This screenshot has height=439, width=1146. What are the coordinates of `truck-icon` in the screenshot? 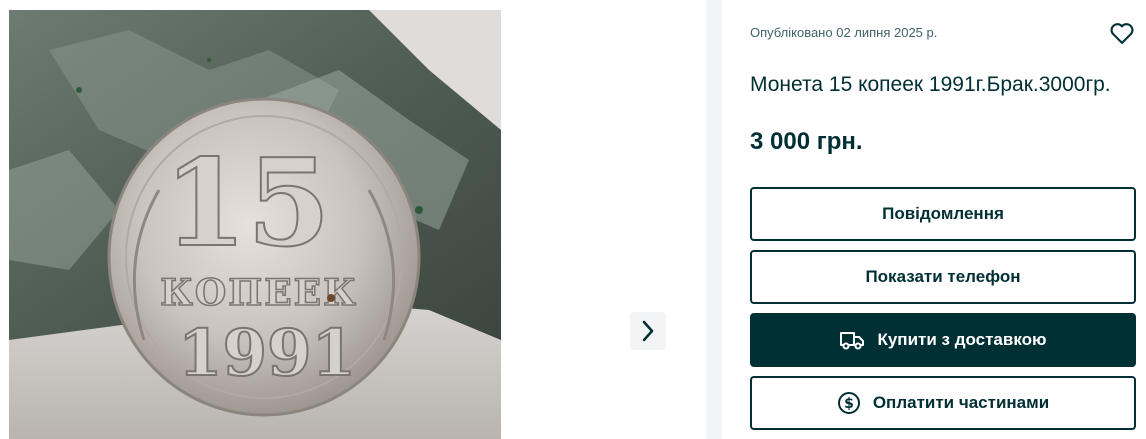 It's located at (852, 340).